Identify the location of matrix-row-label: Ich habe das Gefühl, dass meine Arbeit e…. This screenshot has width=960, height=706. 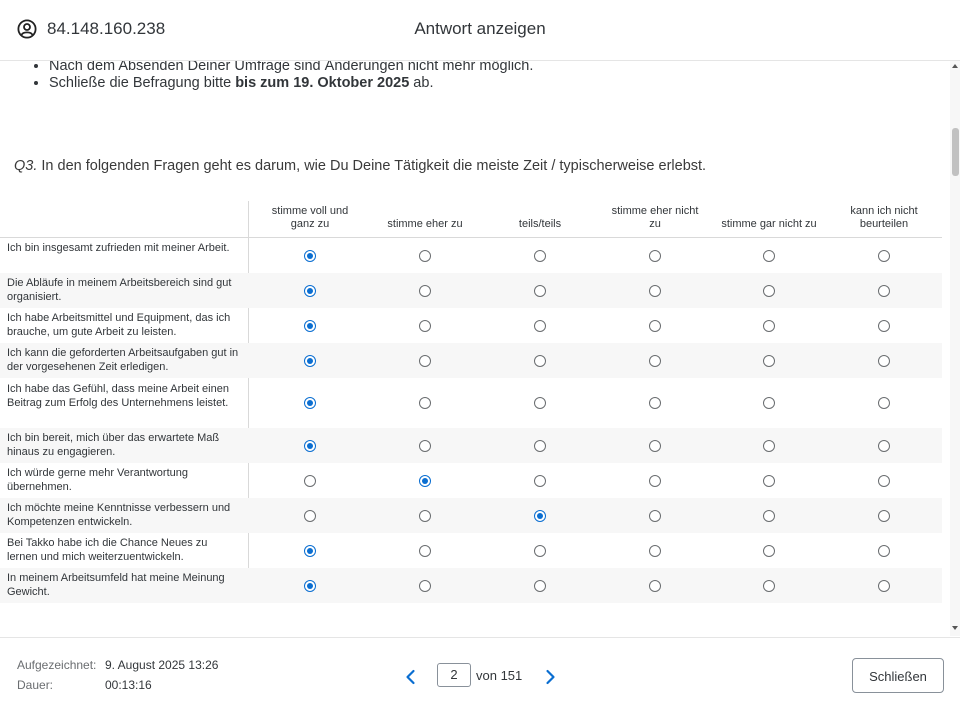
(118, 396).